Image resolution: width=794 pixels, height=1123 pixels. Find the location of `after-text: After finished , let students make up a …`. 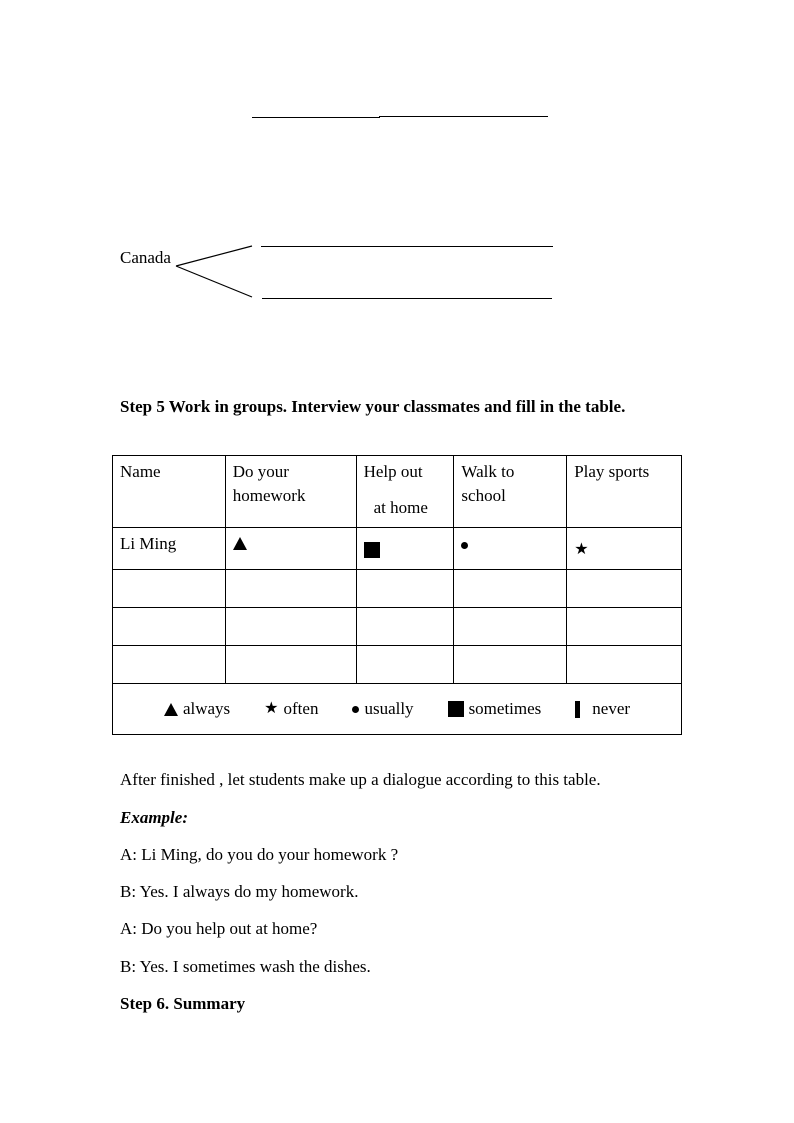

after-text: After finished , let students make up a … is located at coordinates (360, 779).